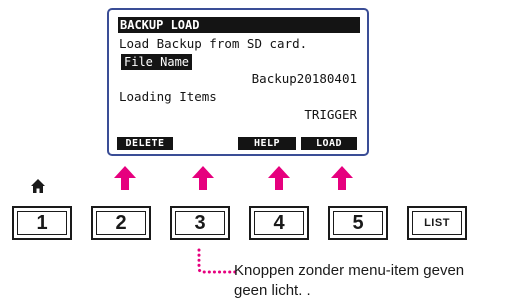 The image size is (520, 307). What do you see at coordinates (272, 290) in the screenshot?
I see `callout-line-2: geen licht. .` at bounding box center [272, 290].